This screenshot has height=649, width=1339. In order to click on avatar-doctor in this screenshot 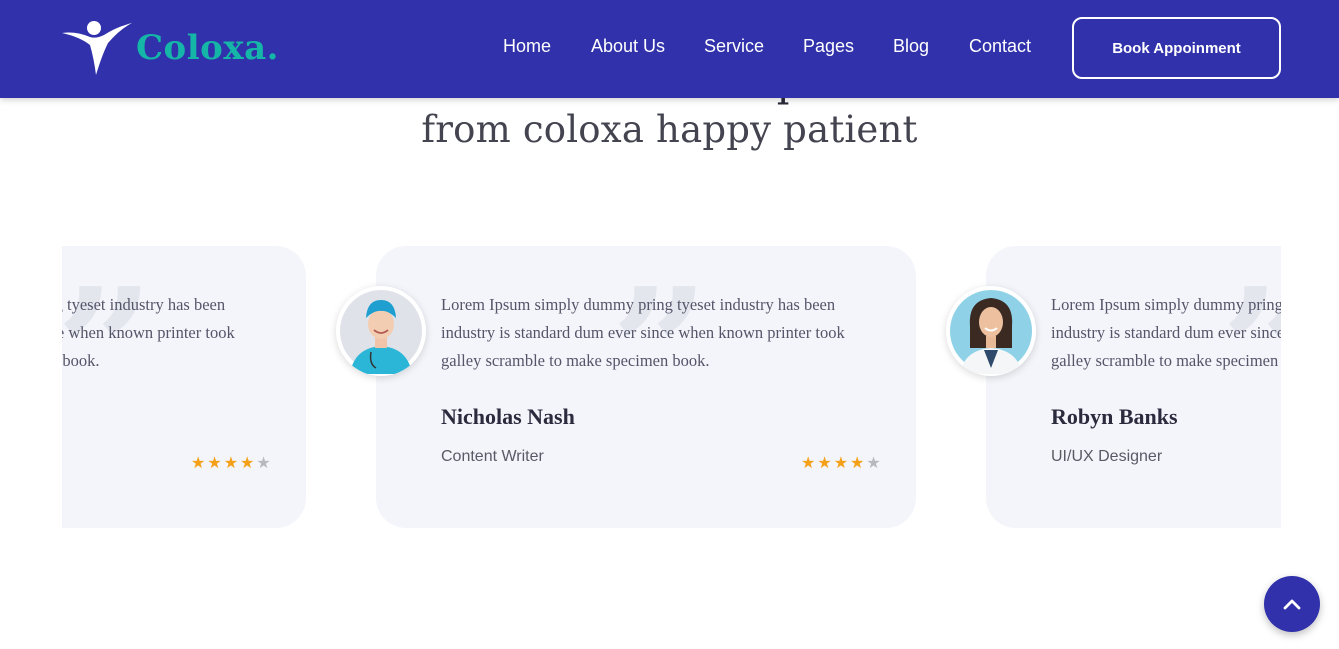, I will do `click(991, 331)`.